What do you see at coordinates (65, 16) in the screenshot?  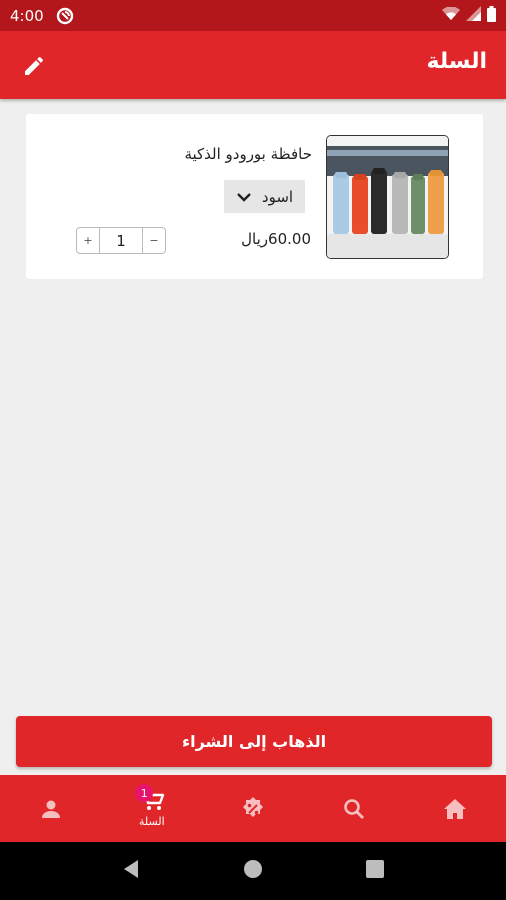 I see `app-notification-icon` at bounding box center [65, 16].